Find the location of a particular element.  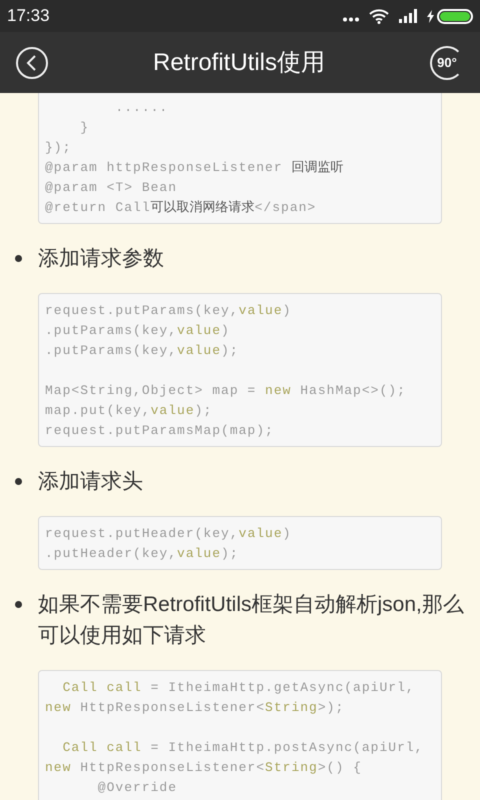

code-line: request.putHeader(key,value) is located at coordinates (168, 533).